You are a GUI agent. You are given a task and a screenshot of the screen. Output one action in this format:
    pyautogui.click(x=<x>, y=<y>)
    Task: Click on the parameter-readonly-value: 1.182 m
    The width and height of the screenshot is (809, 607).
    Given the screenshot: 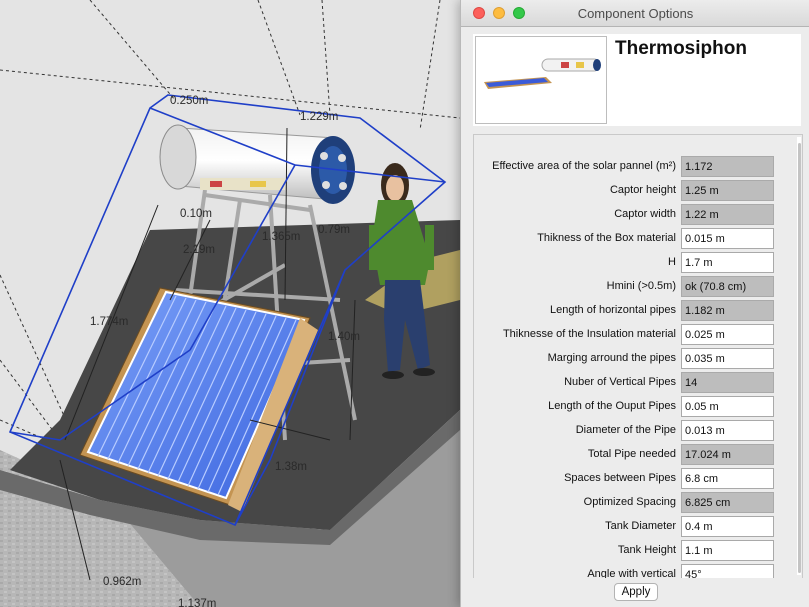 What is the action you would take?
    pyautogui.click(x=727, y=310)
    